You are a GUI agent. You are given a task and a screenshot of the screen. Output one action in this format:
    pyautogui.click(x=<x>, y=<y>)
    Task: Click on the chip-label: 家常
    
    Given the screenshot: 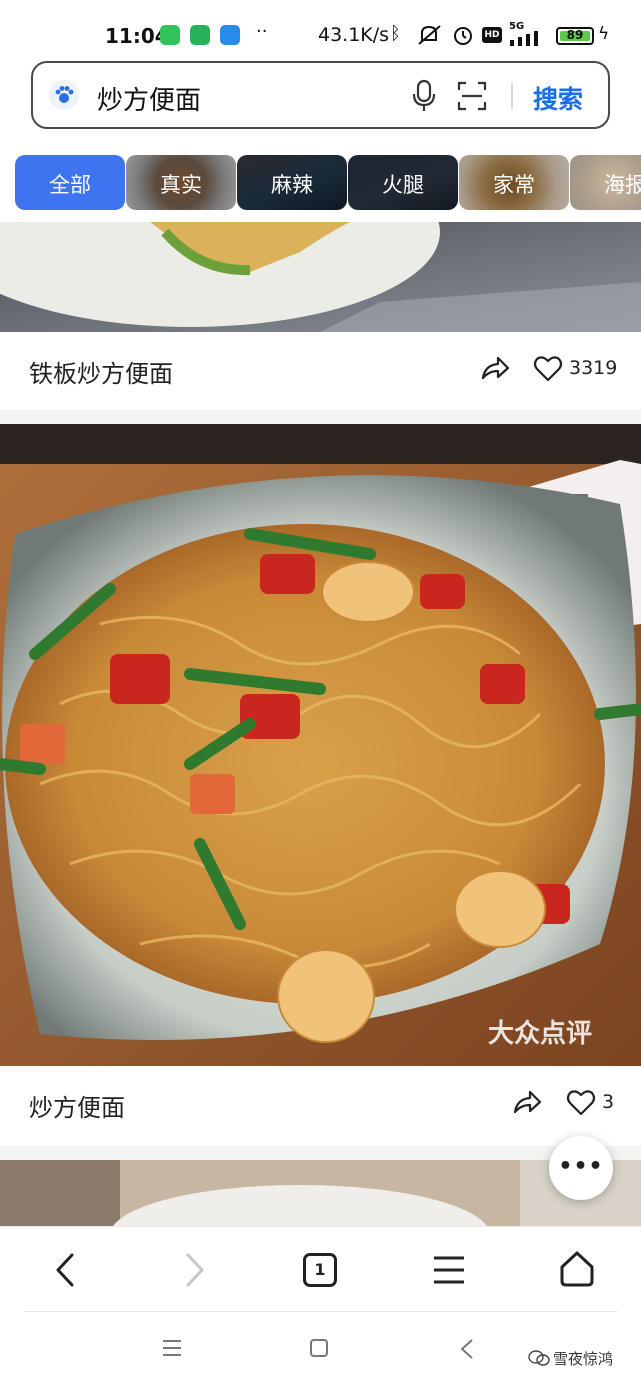 What is the action you would take?
    pyautogui.click(x=514, y=185)
    